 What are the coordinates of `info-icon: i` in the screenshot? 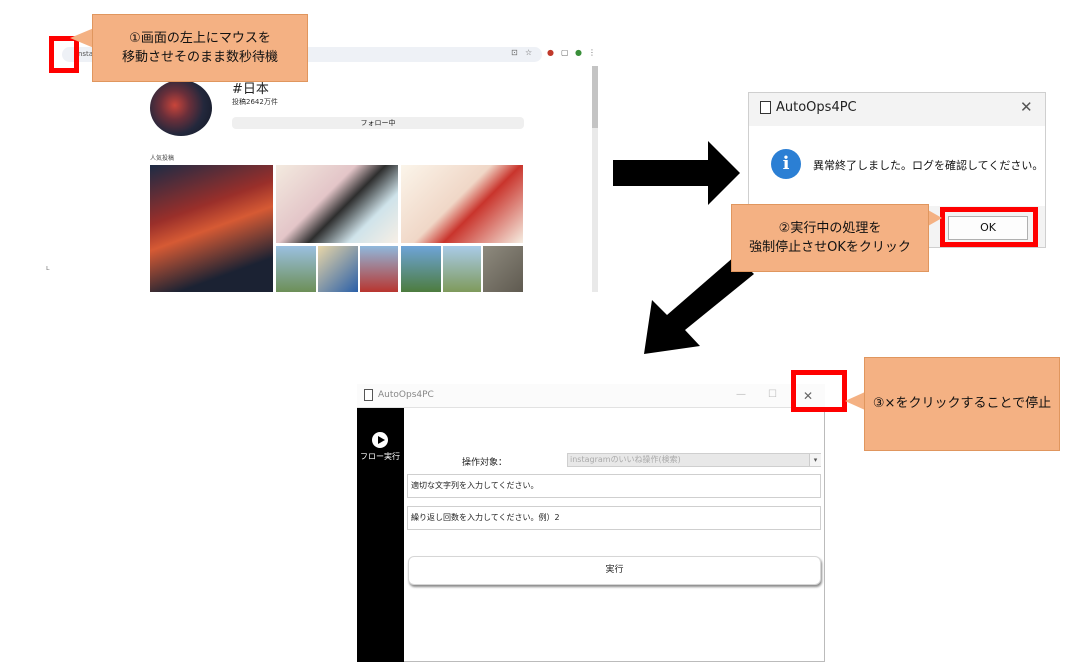 It's located at (786, 164).